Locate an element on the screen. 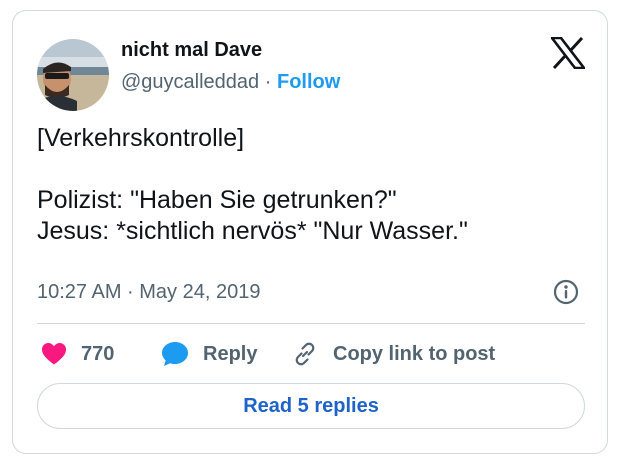 The image size is (620, 466). divider is located at coordinates (311, 323).